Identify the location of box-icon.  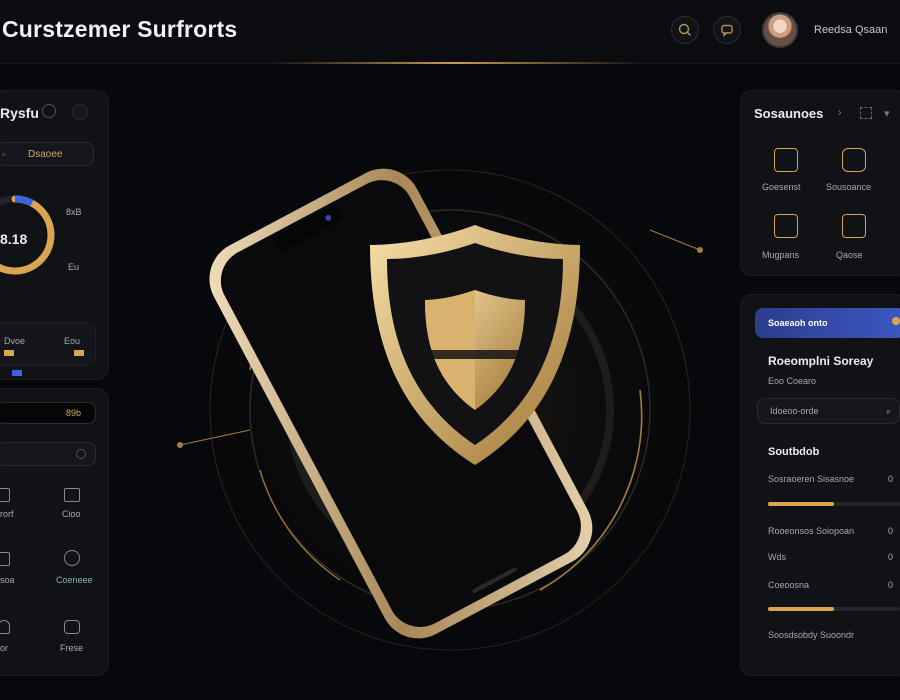
(5, 559).